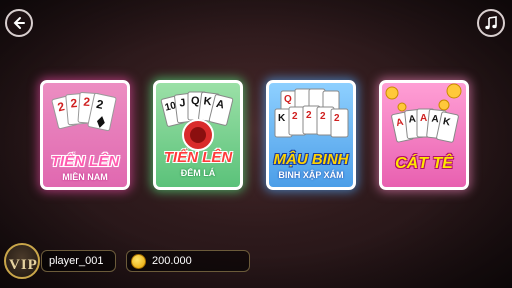 Image resolution: width=512 pixels, height=288 pixels. Describe the element at coordinates (424, 163) in the screenshot. I see `game-title: CÁT TÊ` at that location.